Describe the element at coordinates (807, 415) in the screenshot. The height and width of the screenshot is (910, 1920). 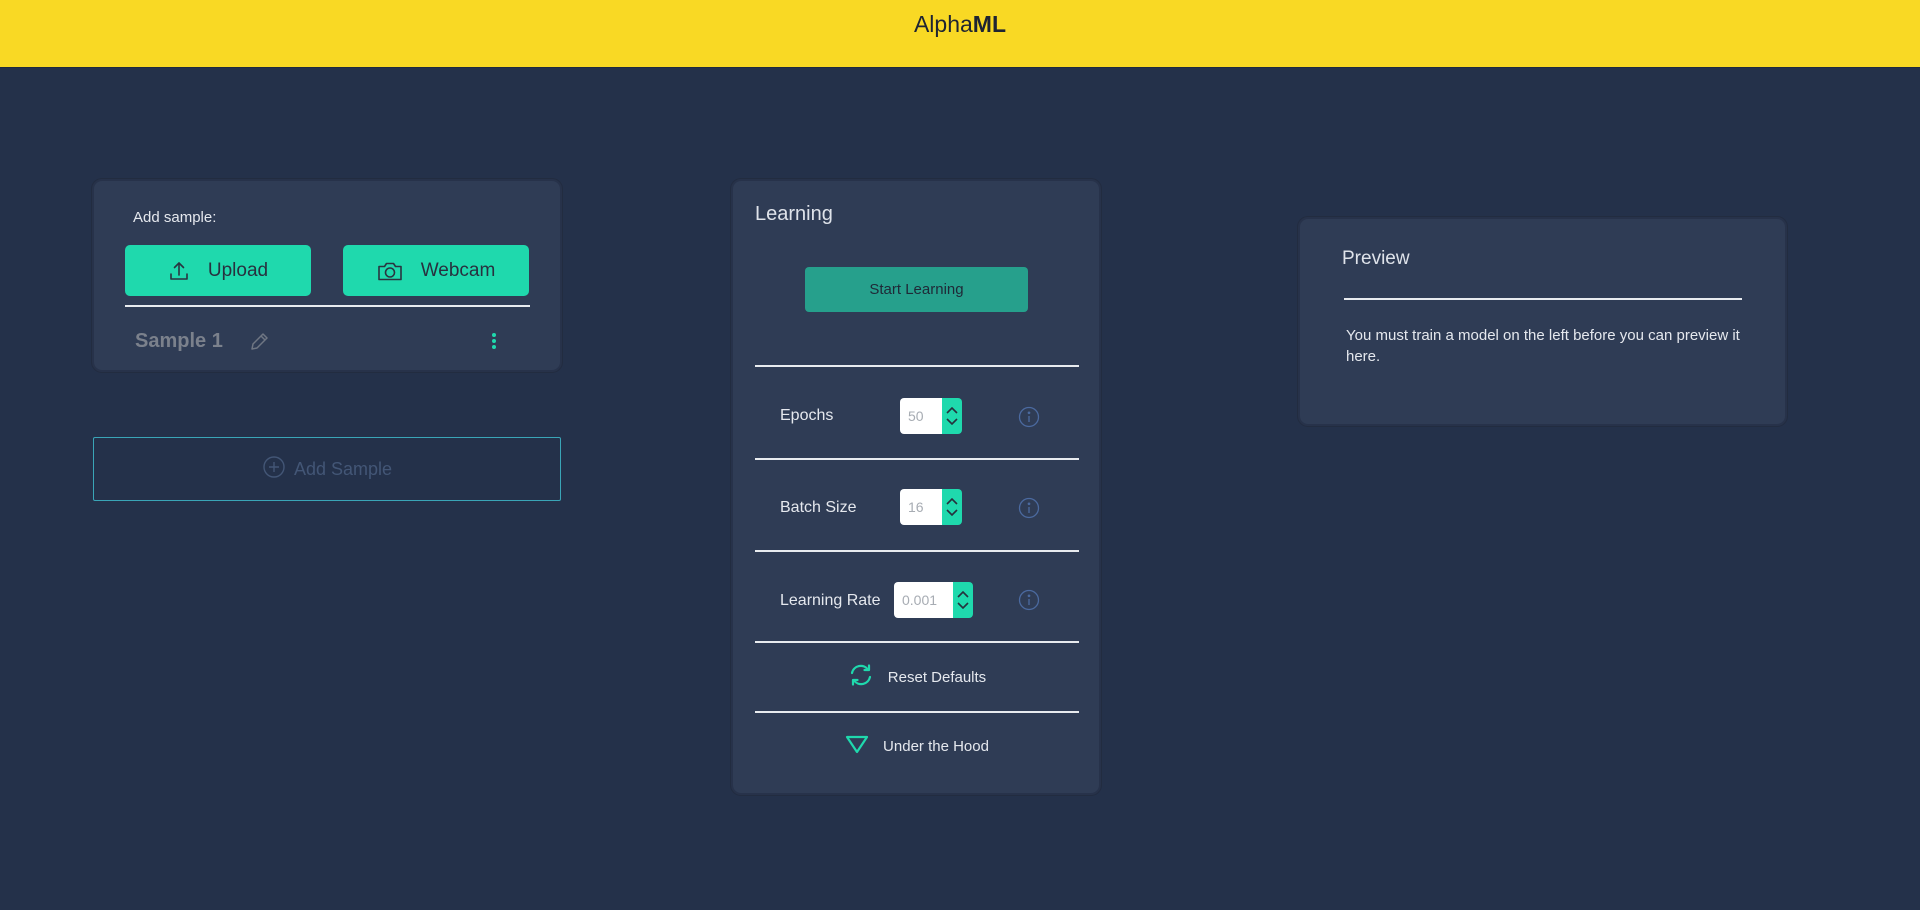
I see `epochs-label: Epochs` at that location.